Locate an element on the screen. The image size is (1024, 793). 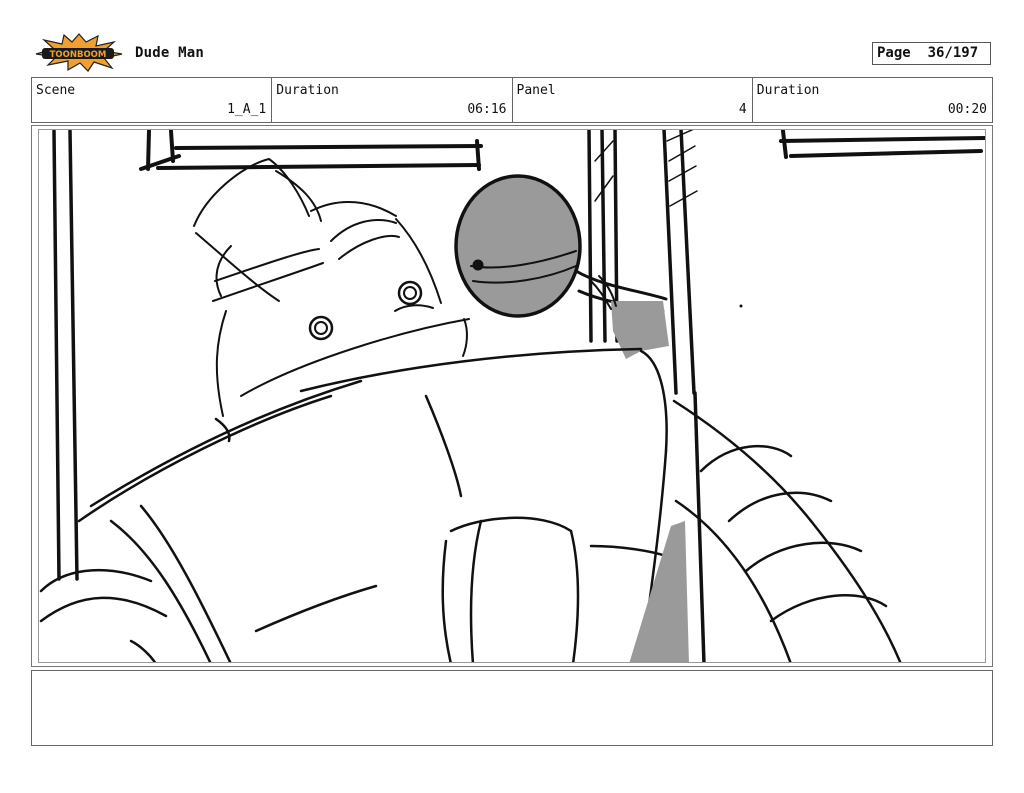
panel-cell: Panel 4 is located at coordinates (633, 100).